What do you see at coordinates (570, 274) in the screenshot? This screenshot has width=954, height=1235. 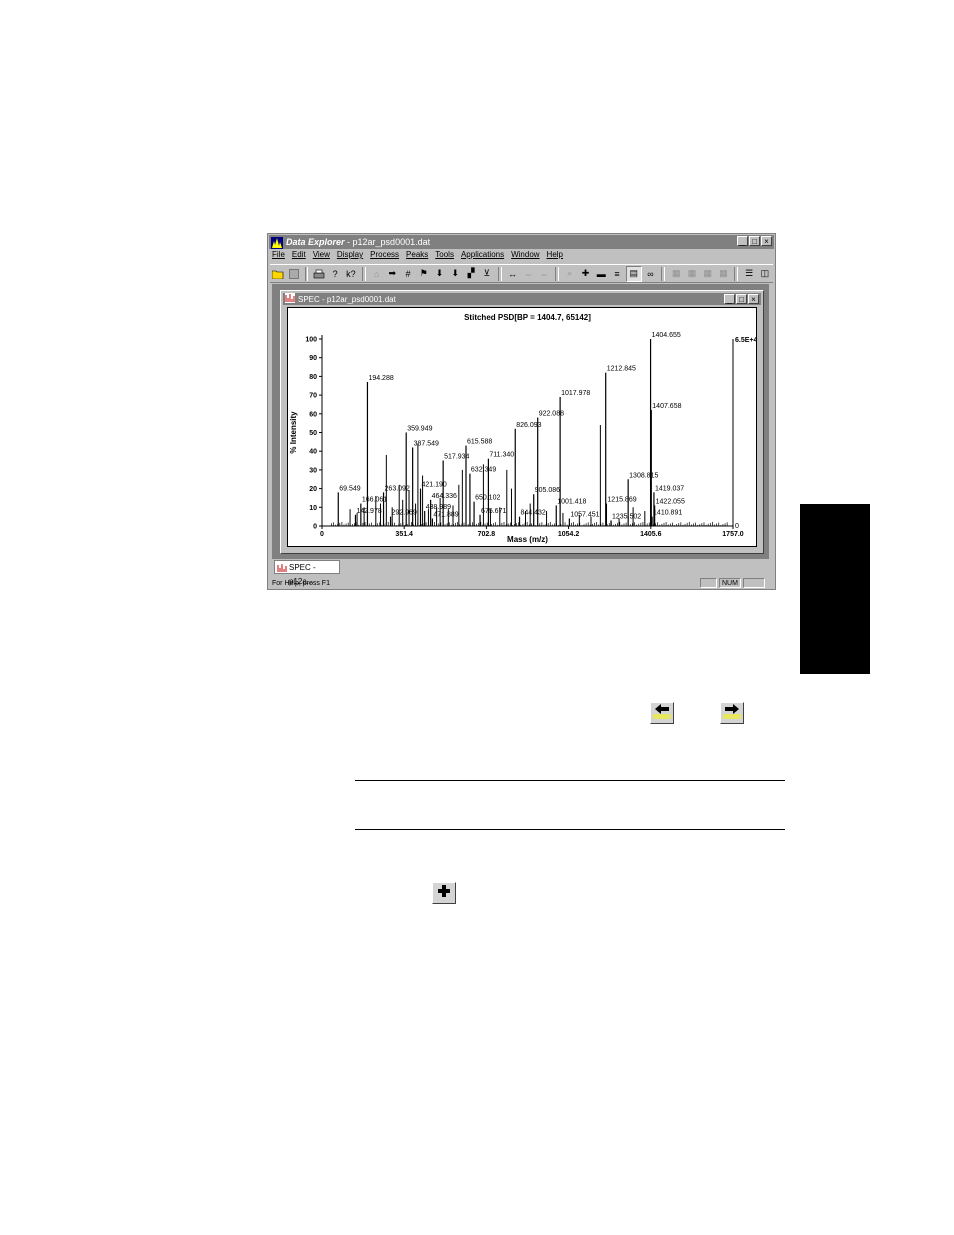 I see `zoom-icon: ⌕` at bounding box center [570, 274].